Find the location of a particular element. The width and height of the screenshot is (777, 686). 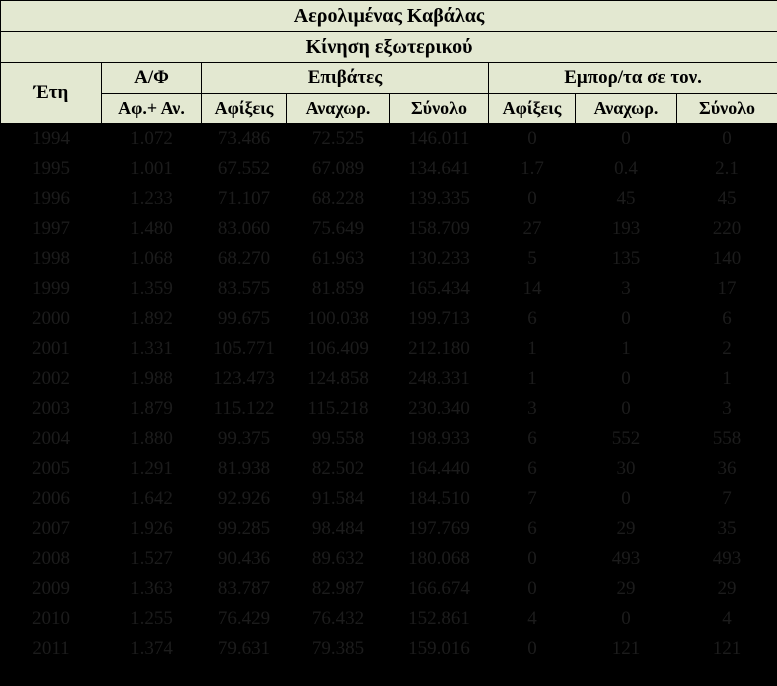

cell-year: 2005 is located at coordinates (51, 469).